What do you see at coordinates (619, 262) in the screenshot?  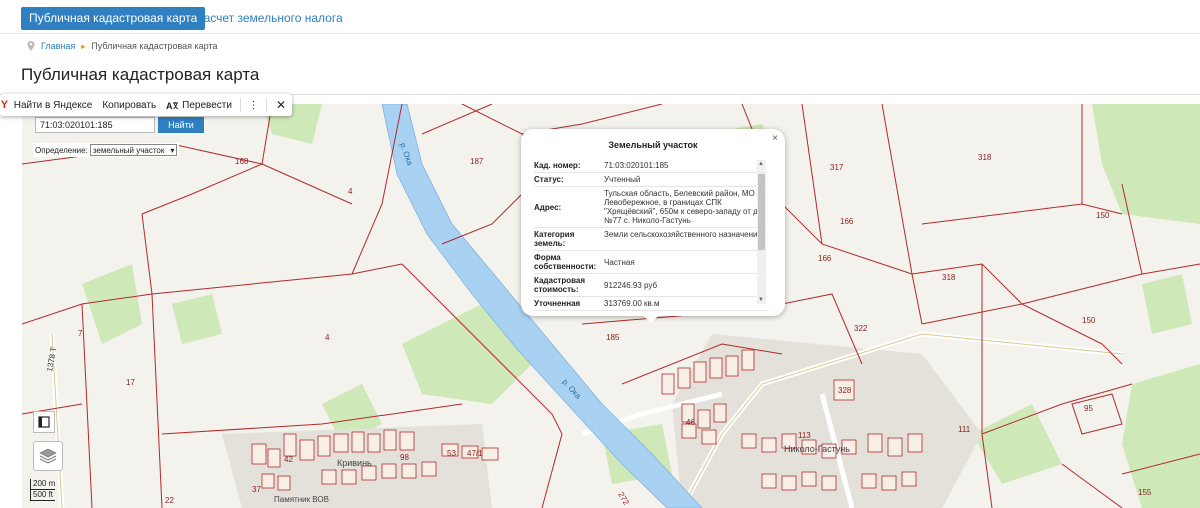 I see `row-value: Частная` at bounding box center [619, 262].